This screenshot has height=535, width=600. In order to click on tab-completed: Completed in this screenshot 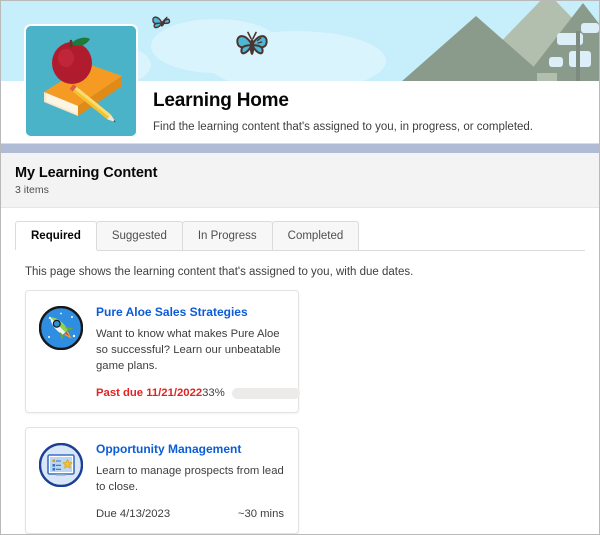, I will do `click(315, 235)`.